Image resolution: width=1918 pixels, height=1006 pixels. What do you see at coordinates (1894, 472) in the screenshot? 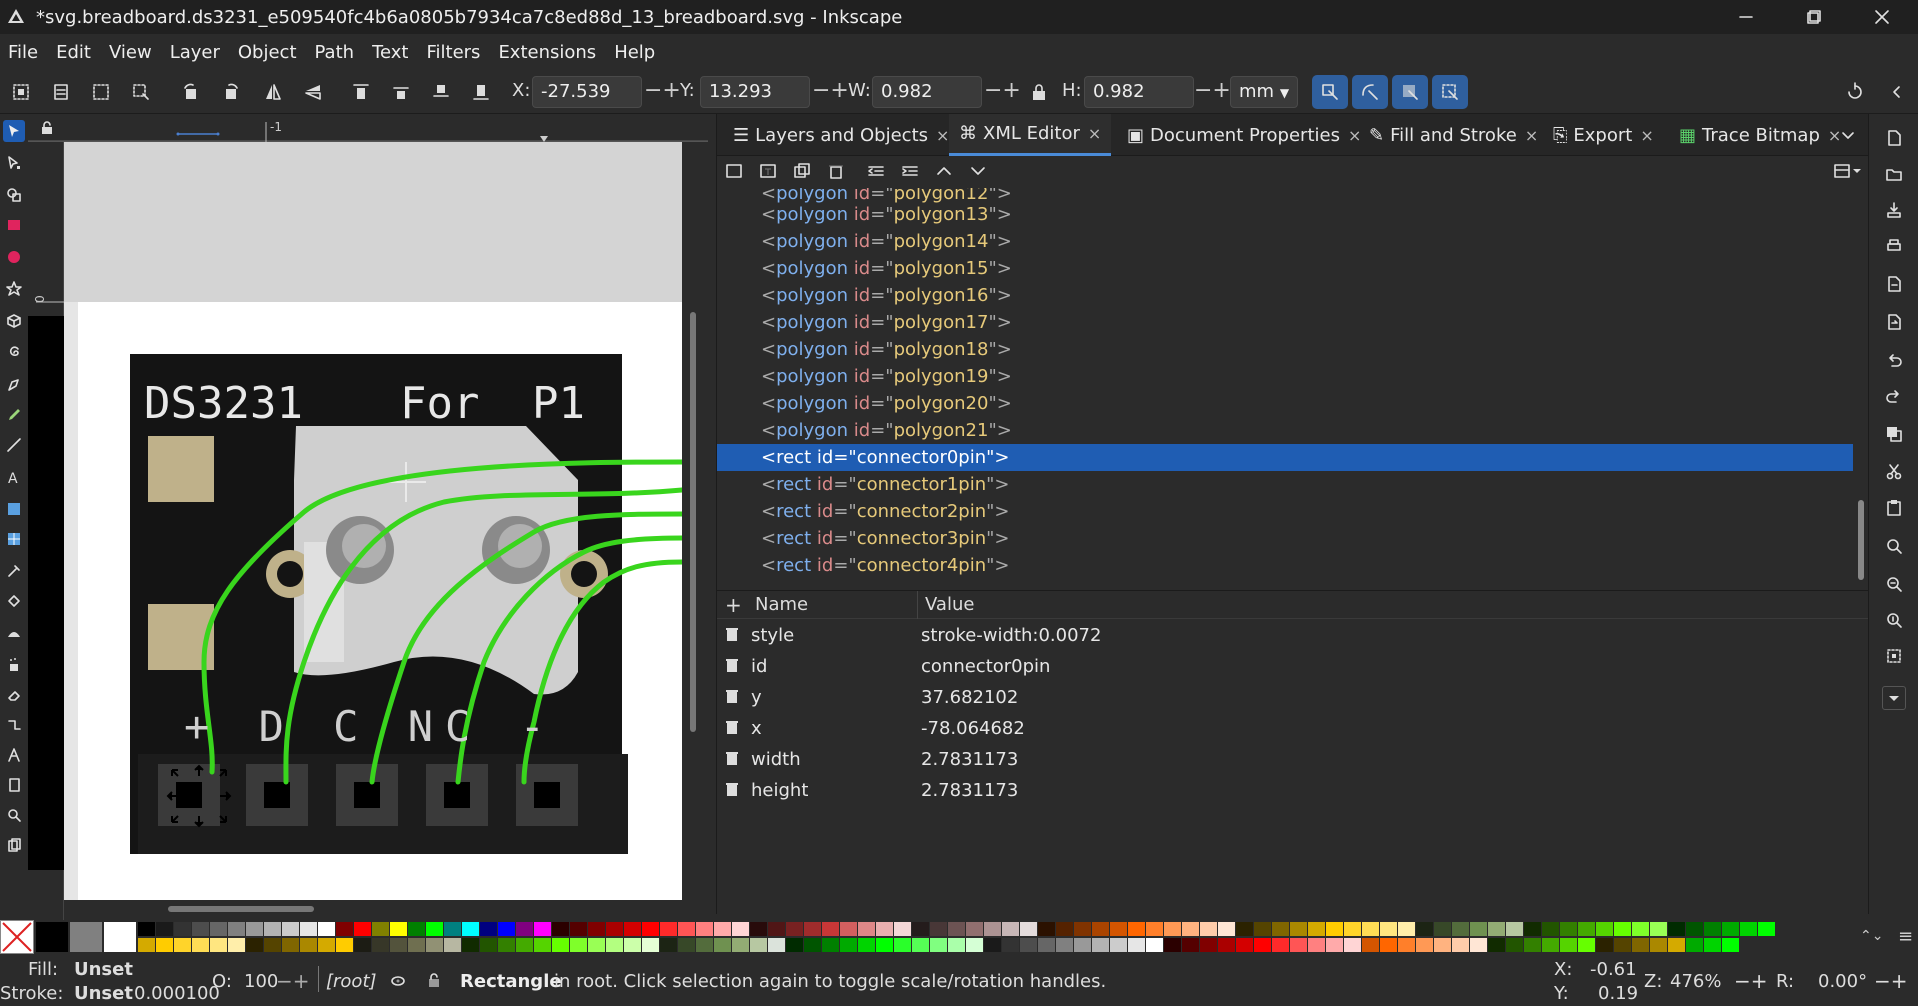
I see `cut-icon` at bounding box center [1894, 472].